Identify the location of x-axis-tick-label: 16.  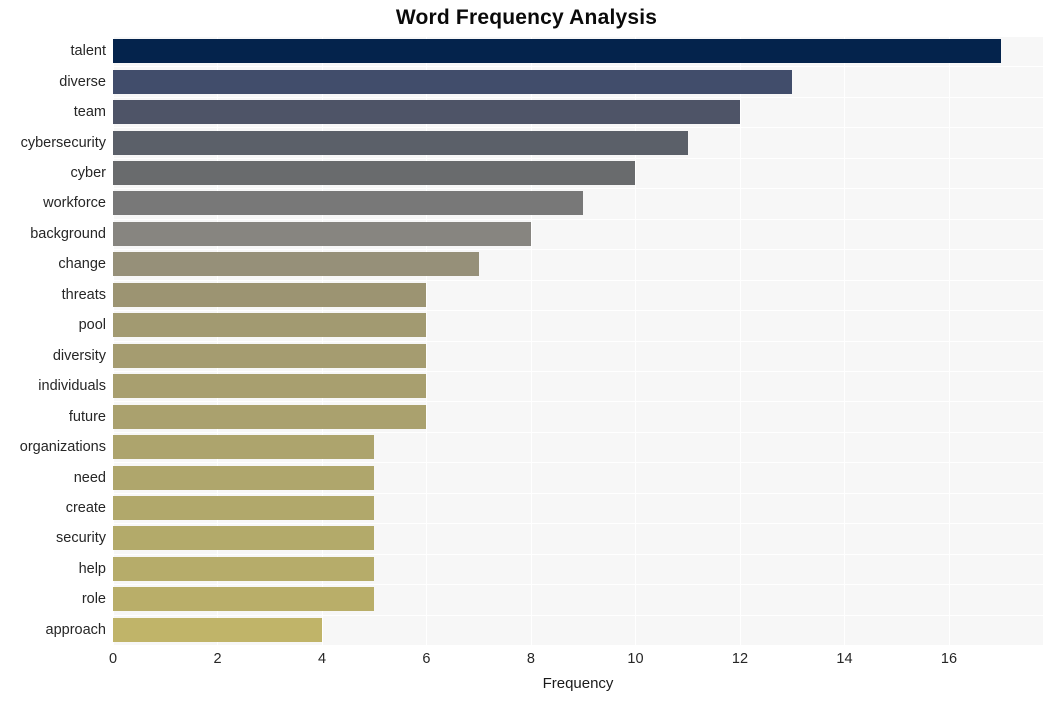
(949, 659).